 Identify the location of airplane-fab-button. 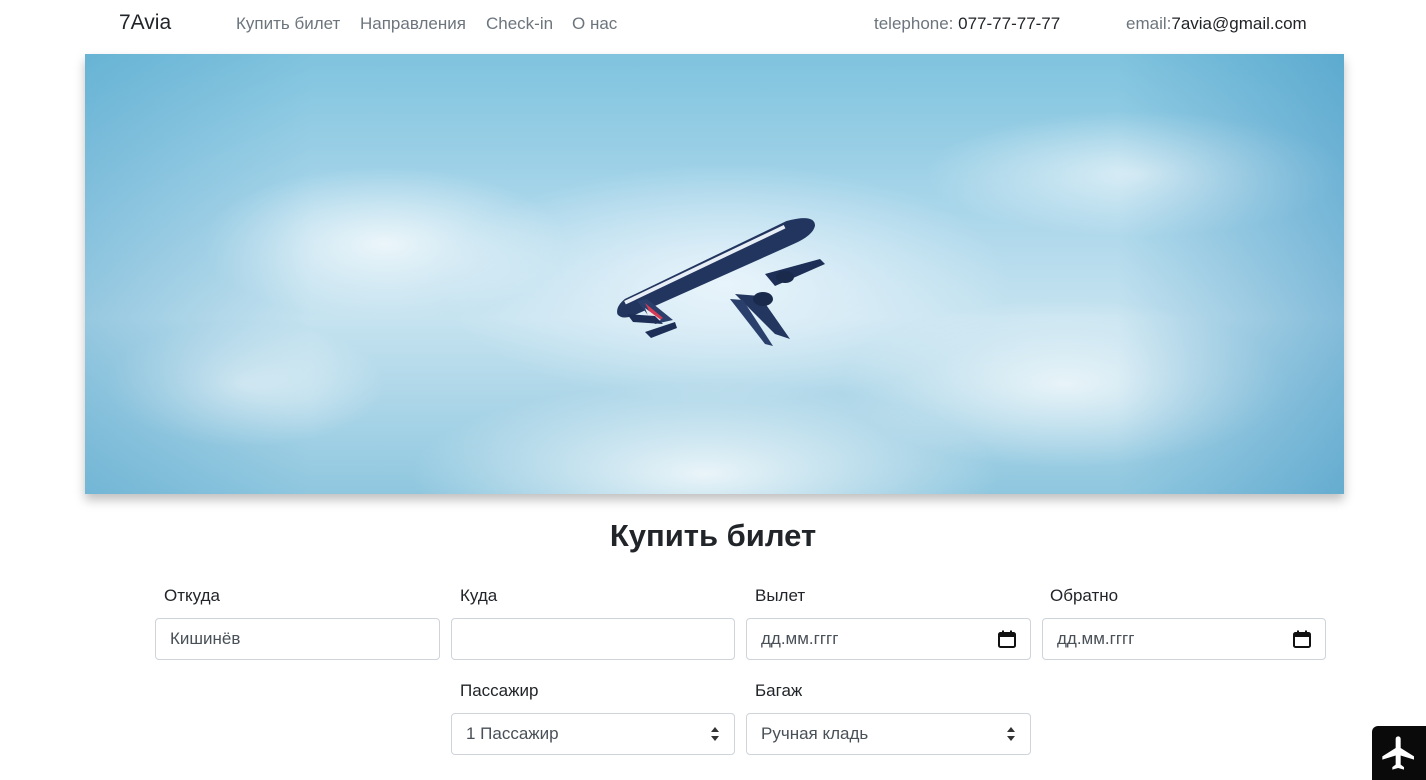
(1399, 753).